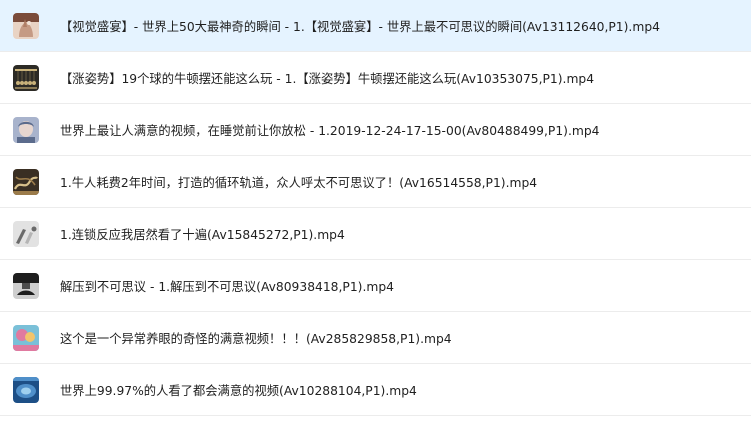  Describe the element at coordinates (26, 130) in the screenshot. I see `video-thumbnail-face` at that location.